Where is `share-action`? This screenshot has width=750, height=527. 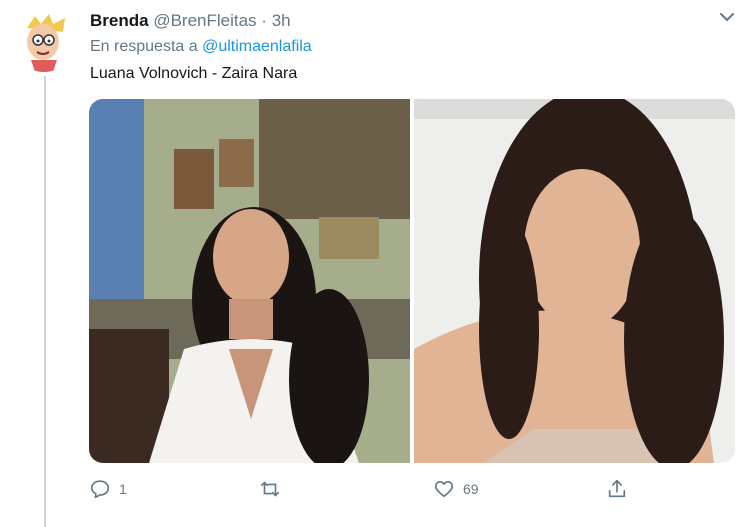
share-action is located at coordinates (617, 489).